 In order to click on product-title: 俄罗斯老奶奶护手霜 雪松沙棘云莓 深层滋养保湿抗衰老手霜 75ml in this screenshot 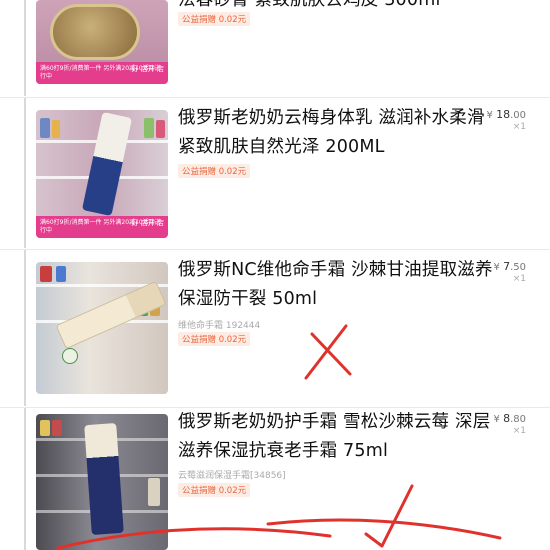, I will do `click(338, 437)`.